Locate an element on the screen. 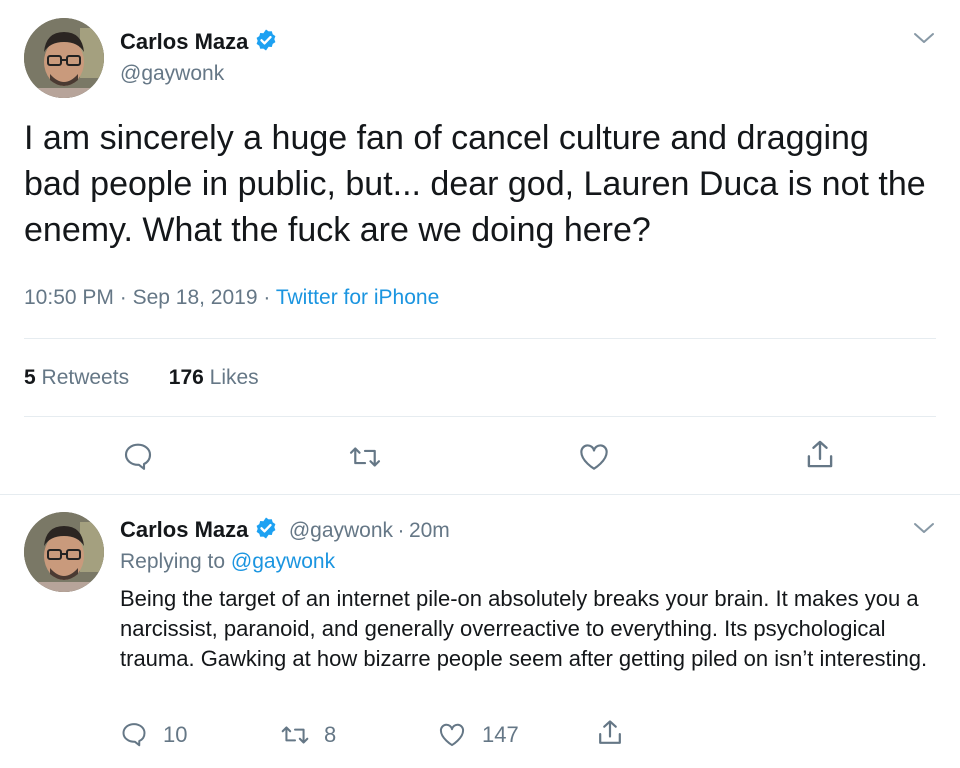 This screenshot has height=768, width=960. reply-count: 10 is located at coordinates (175, 734).